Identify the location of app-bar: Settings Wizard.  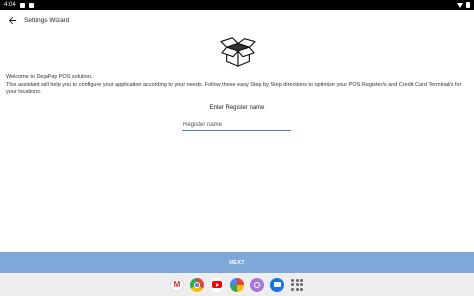
(237, 20).